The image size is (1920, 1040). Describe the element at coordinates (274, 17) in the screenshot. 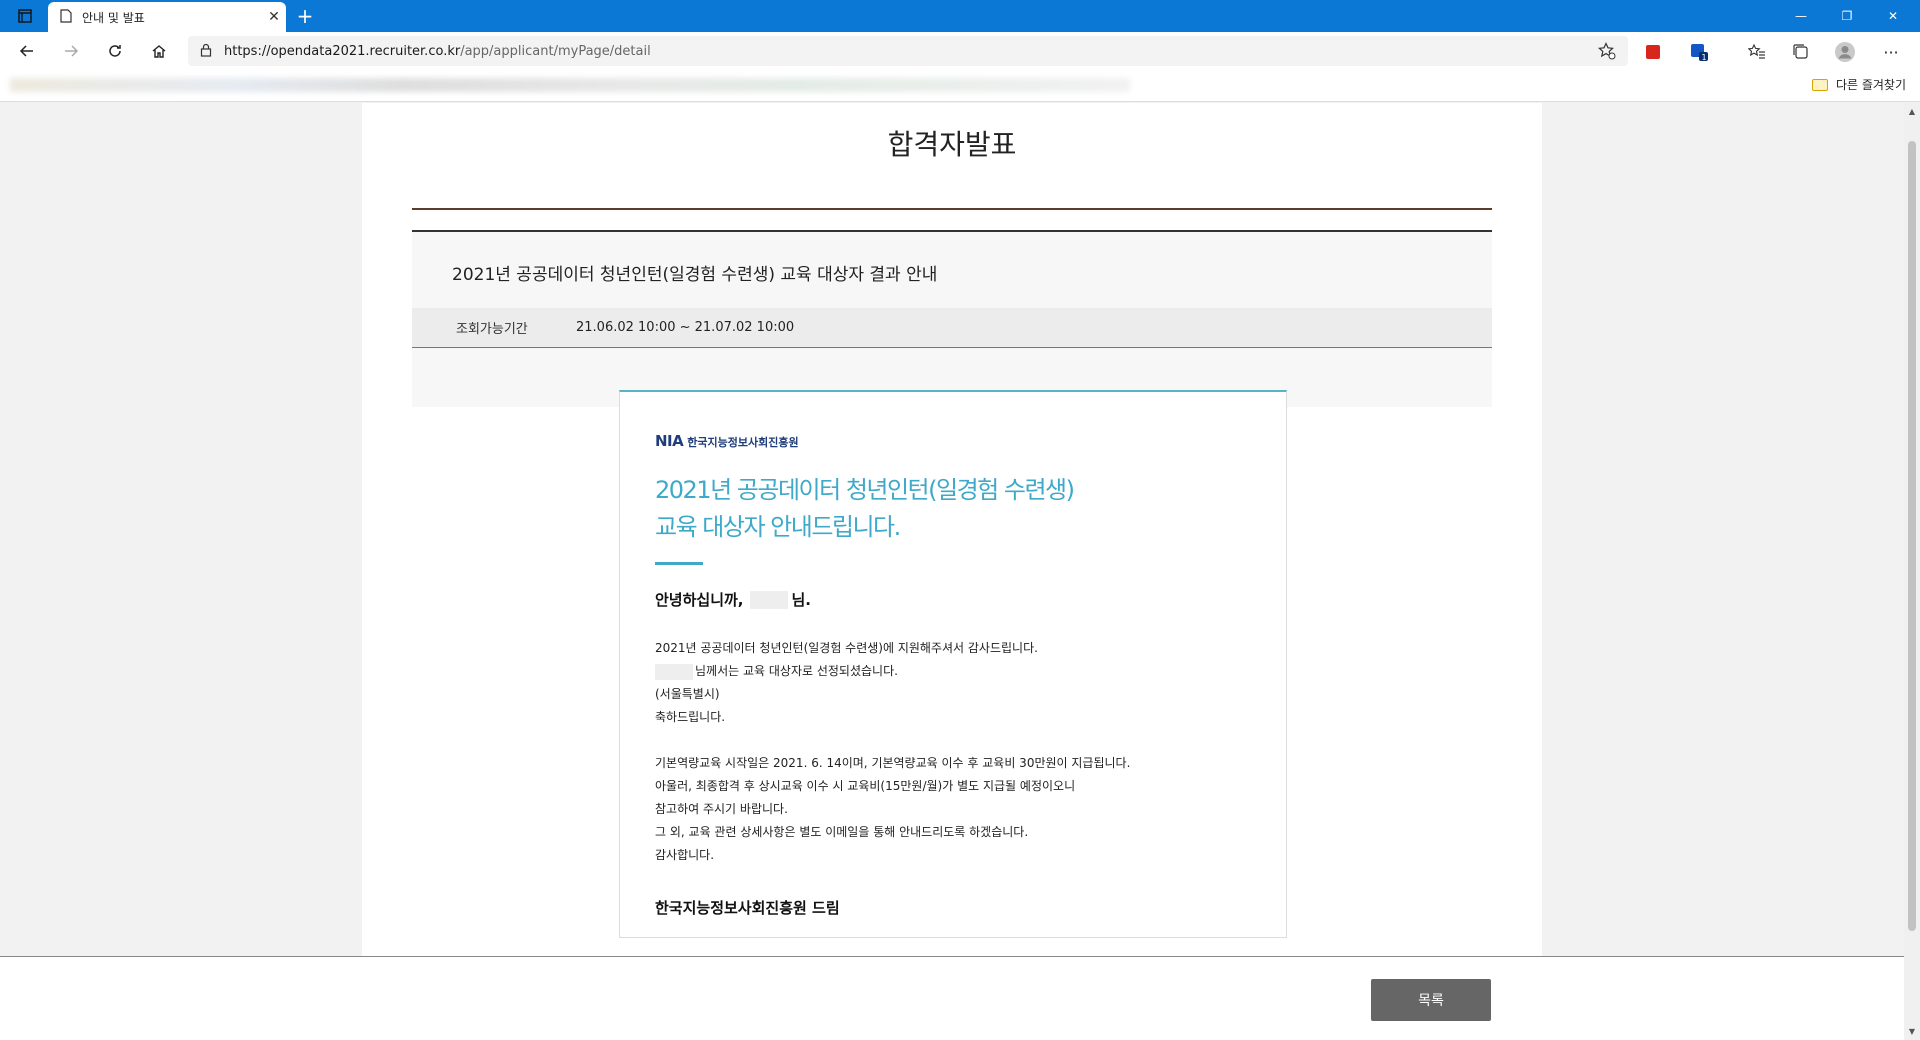

I see `close-tab-icon: ✕` at that location.